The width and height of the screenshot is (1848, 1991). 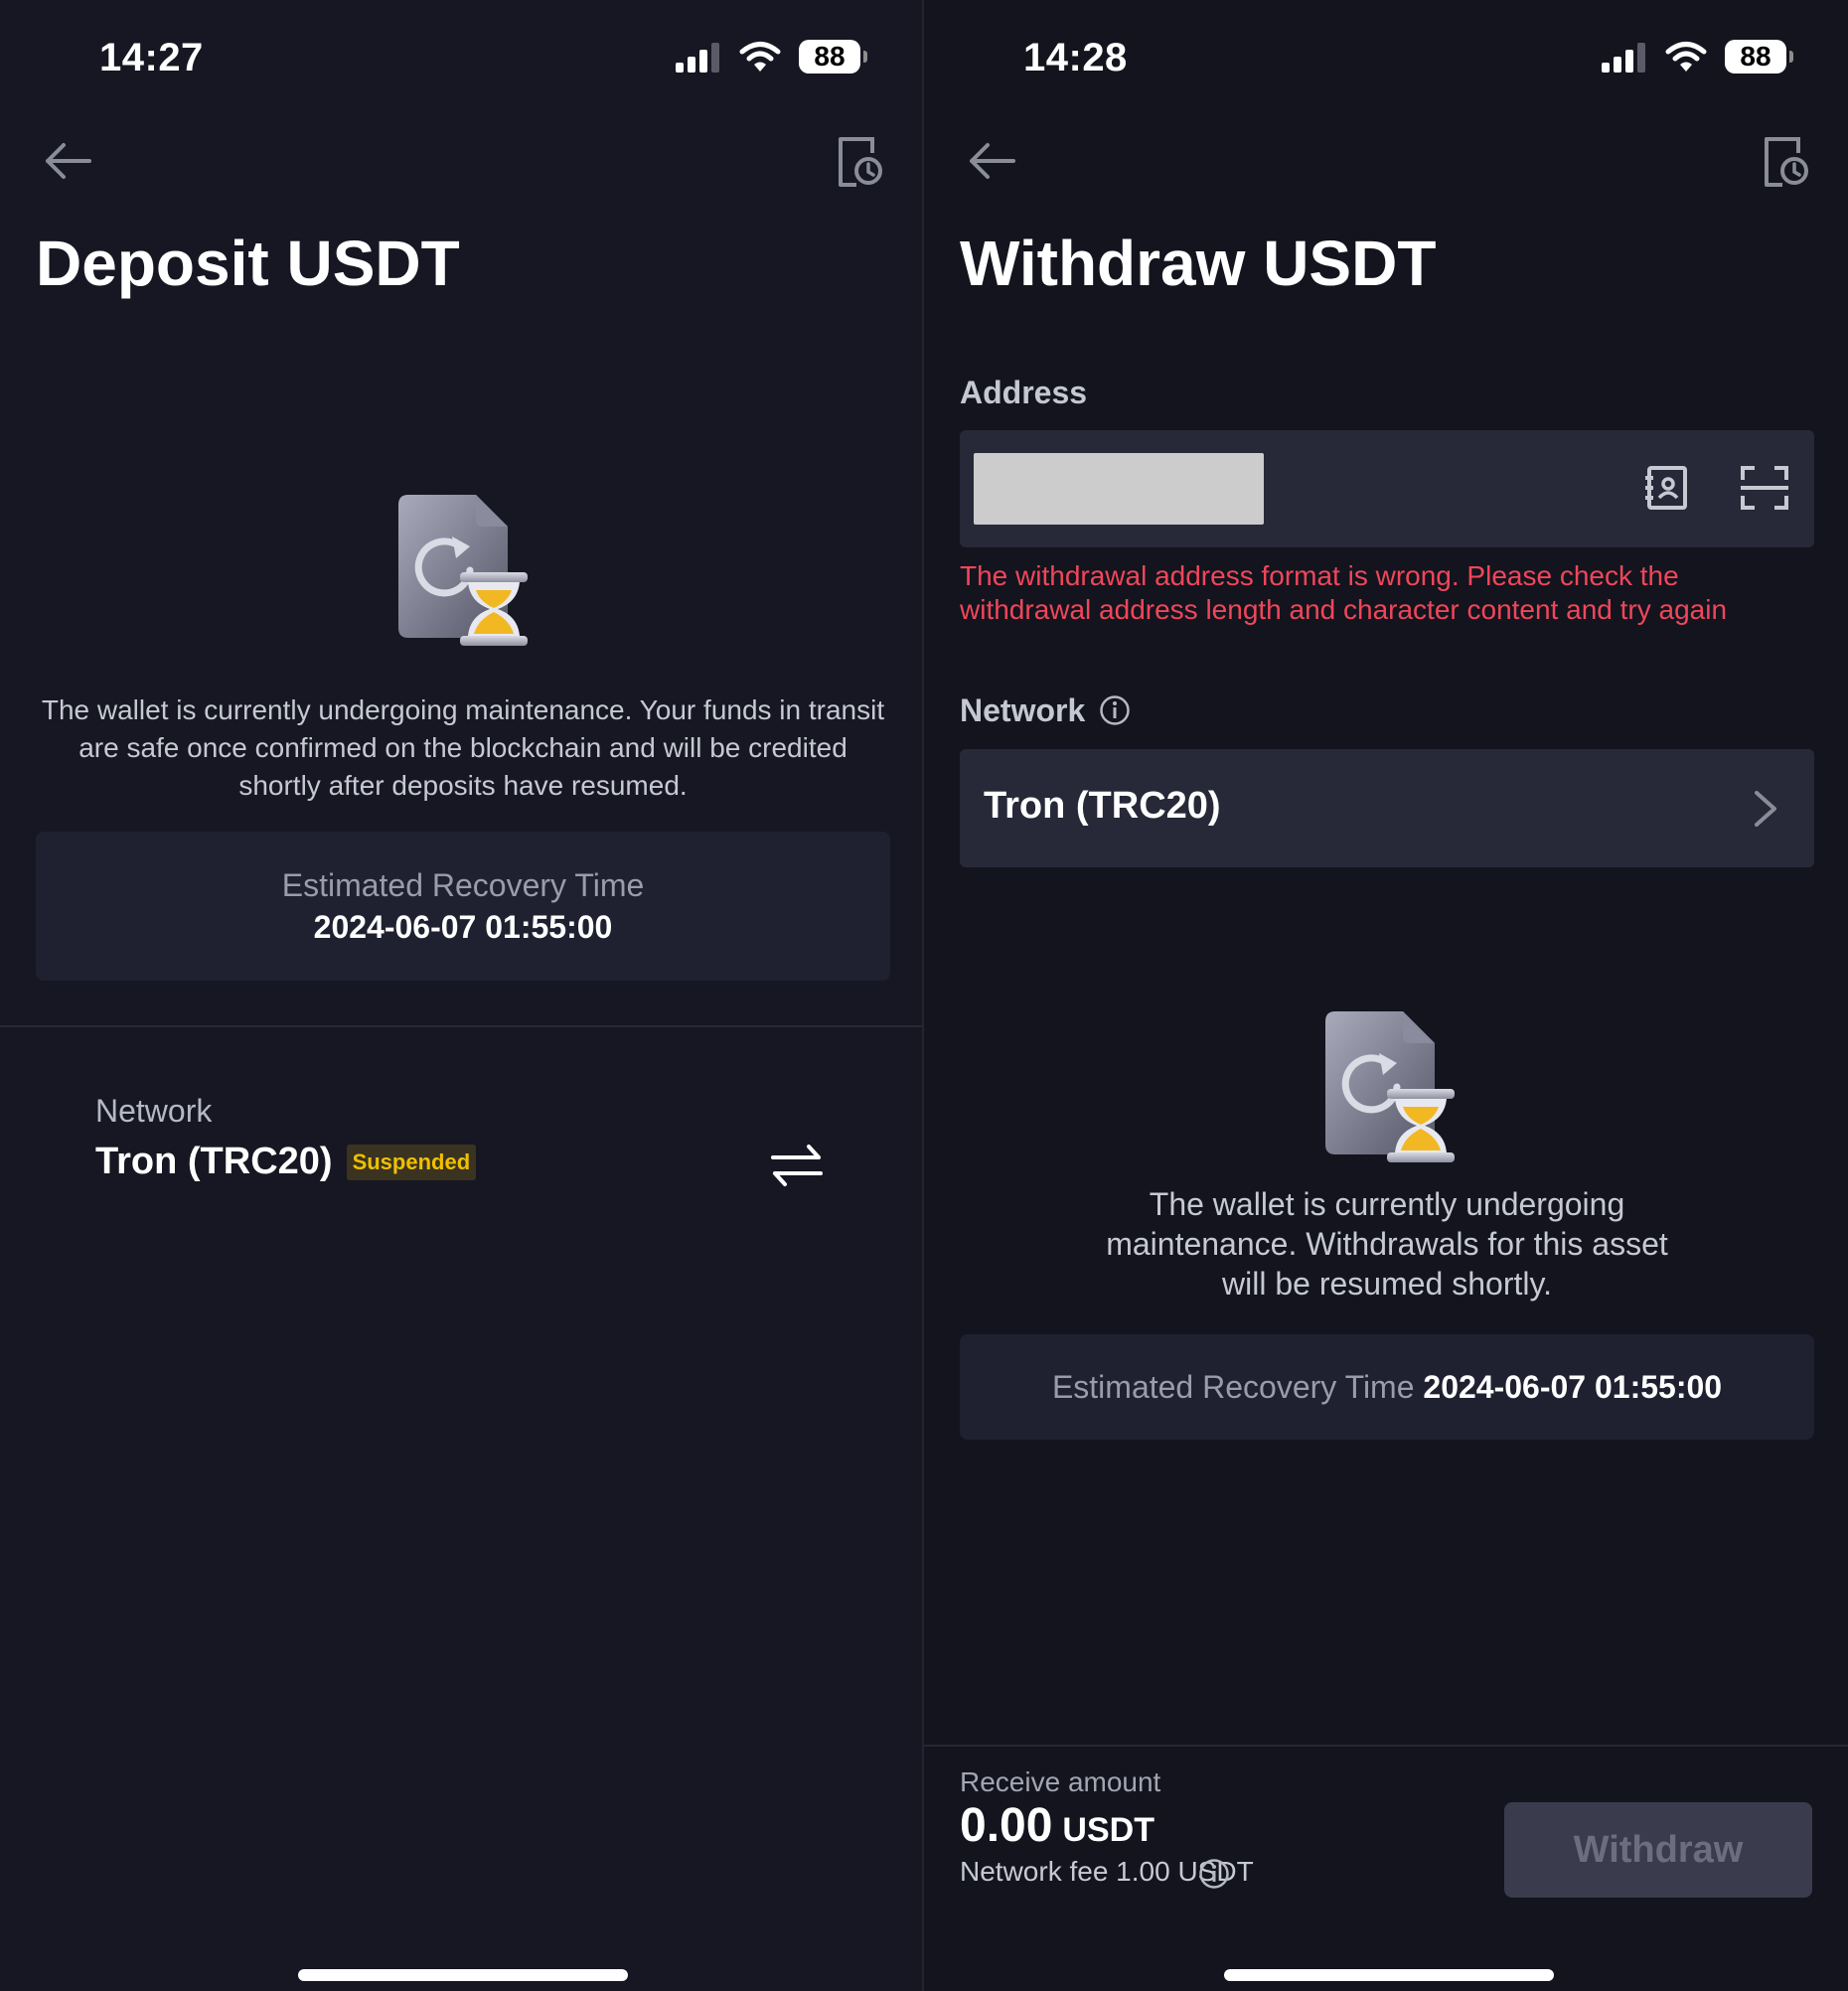 What do you see at coordinates (1765, 488) in the screenshot?
I see `scan-qr-icon` at bounding box center [1765, 488].